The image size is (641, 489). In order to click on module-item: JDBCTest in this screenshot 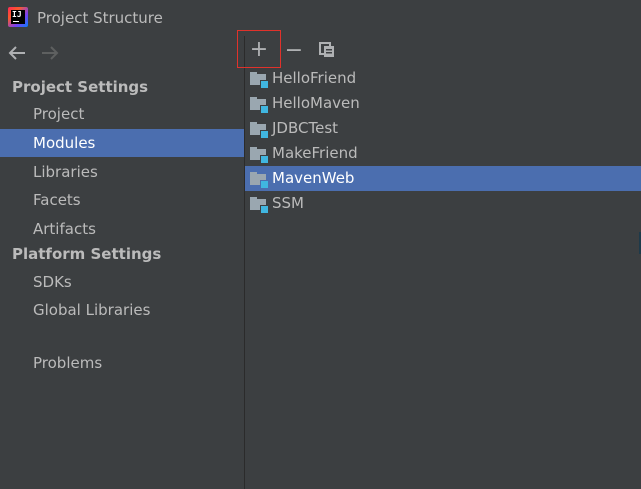, I will do `click(443, 128)`.